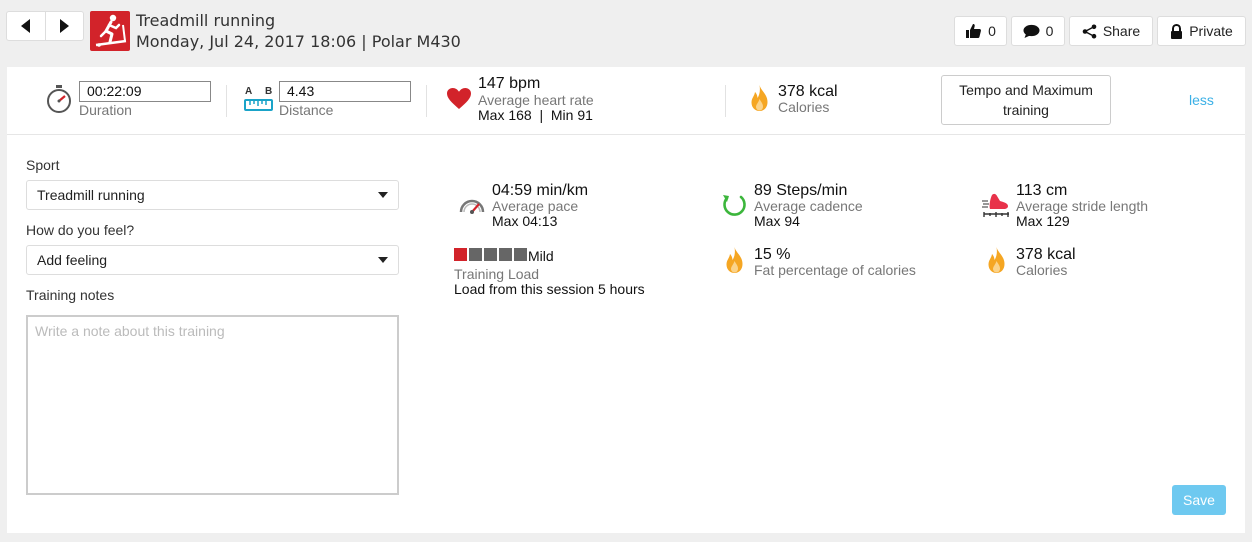 Image resolution: width=1252 pixels, height=542 pixels. What do you see at coordinates (345, 91) in the screenshot?
I see `distance-input: 4.43` at bounding box center [345, 91].